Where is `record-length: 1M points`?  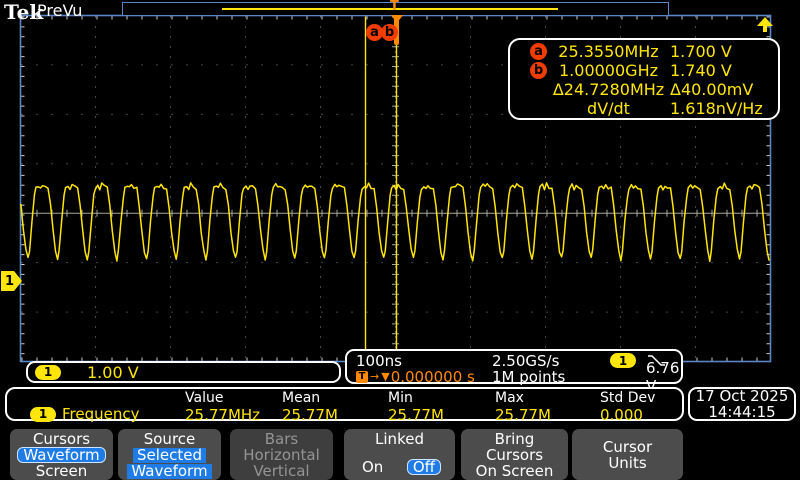 record-length: 1M points is located at coordinates (529, 376).